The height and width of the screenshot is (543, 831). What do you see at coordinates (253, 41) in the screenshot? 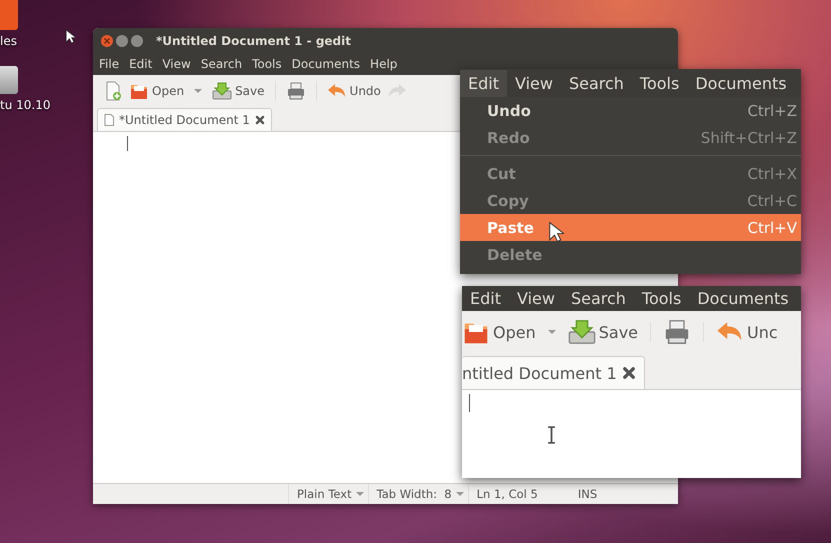
I see `window-title: *Untitled Document 1 - gedit` at bounding box center [253, 41].